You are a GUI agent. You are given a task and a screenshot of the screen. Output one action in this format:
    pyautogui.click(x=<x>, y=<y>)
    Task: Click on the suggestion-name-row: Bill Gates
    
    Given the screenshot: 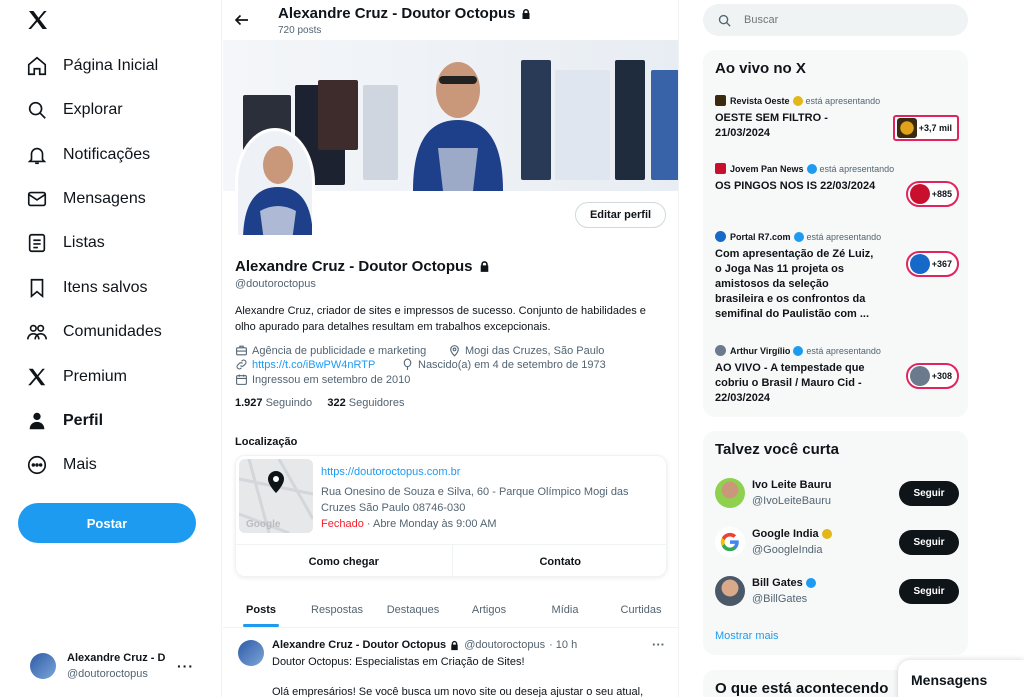 What is the action you would take?
    pyautogui.click(x=825, y=583)
    